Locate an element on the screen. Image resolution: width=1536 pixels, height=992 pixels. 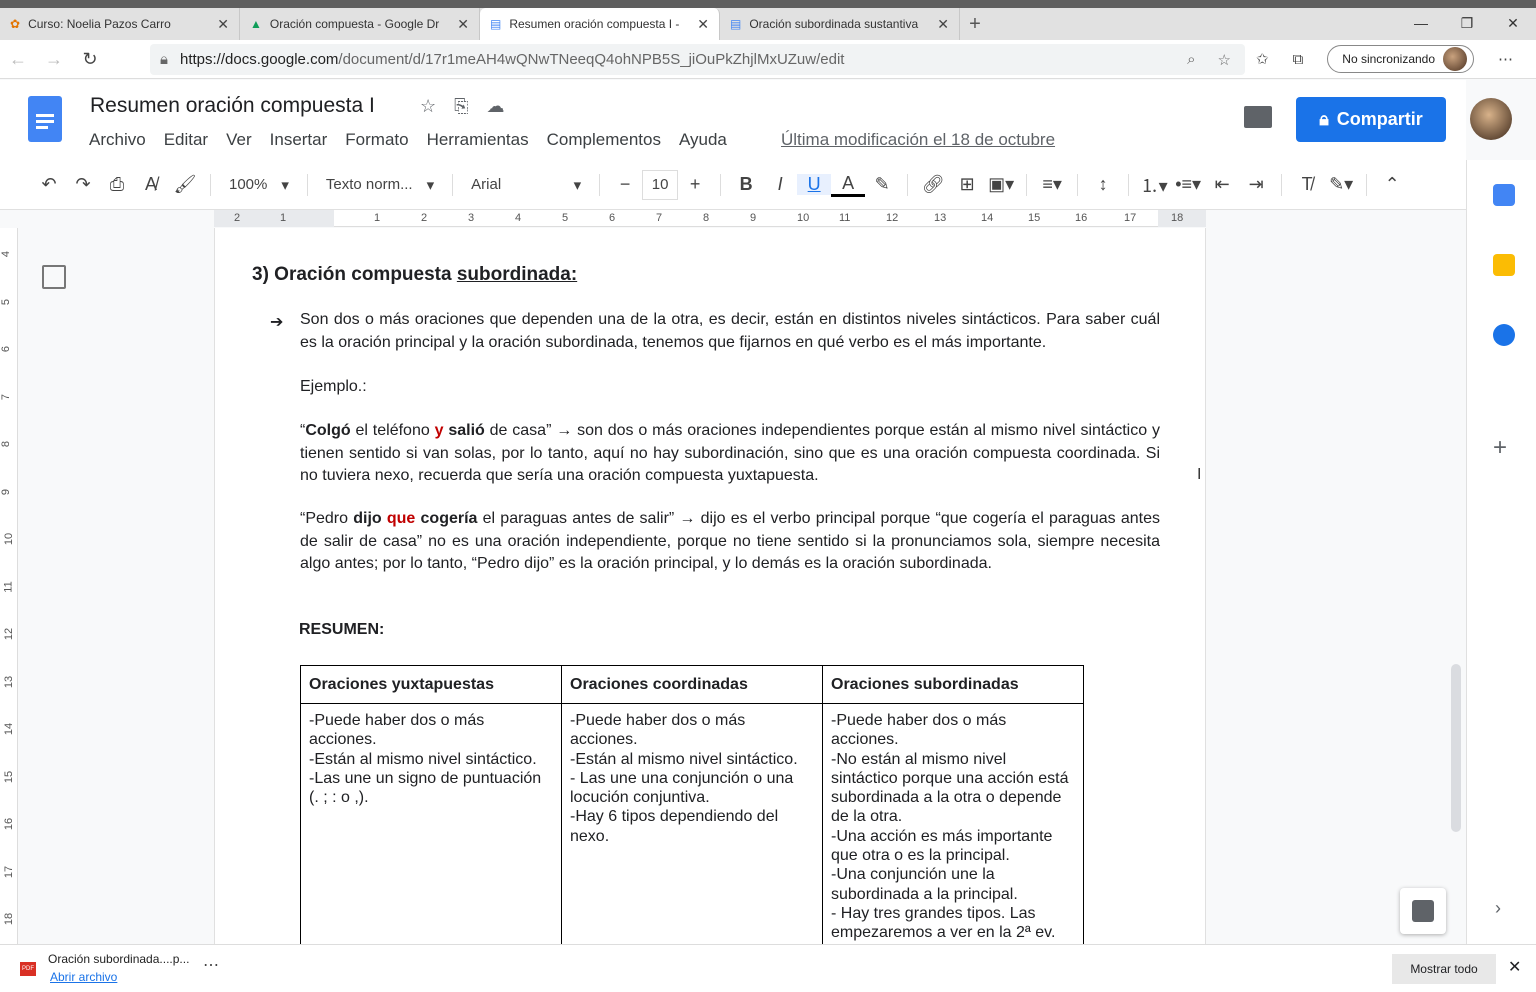
document-outline-icon is located at coordinates (54, 277).